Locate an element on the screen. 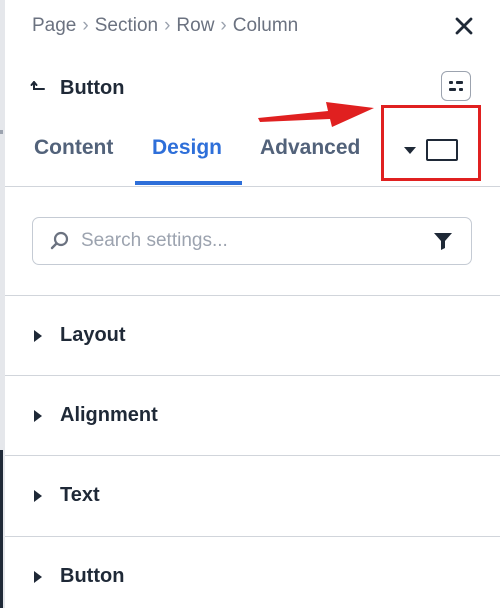 The image size is (500, 616). active-tab-indicator is located at coordinates (188, 183).